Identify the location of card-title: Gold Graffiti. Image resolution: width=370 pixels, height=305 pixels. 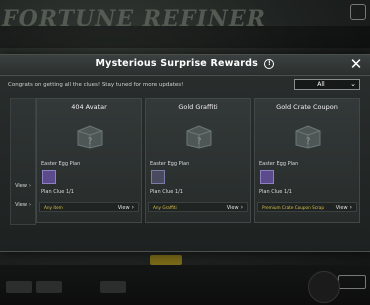
(198, 107).